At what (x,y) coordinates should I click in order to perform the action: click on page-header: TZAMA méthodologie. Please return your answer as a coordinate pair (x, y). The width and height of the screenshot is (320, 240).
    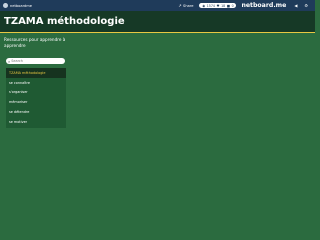
    Looking at the image, I should click on (157, 22).